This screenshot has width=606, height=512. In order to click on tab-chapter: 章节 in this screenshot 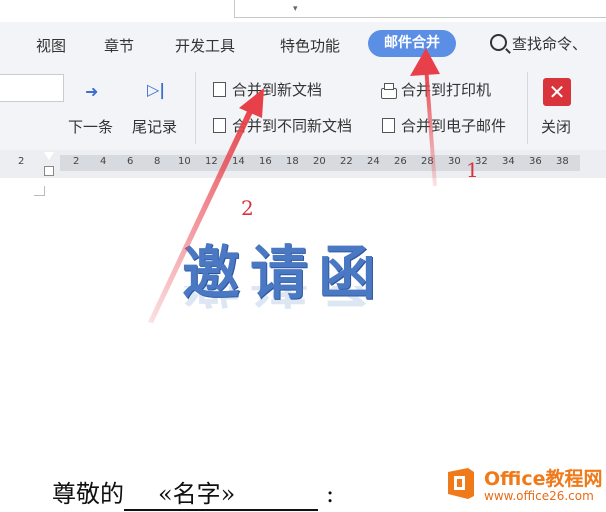, I will do `click(119, 45)`.